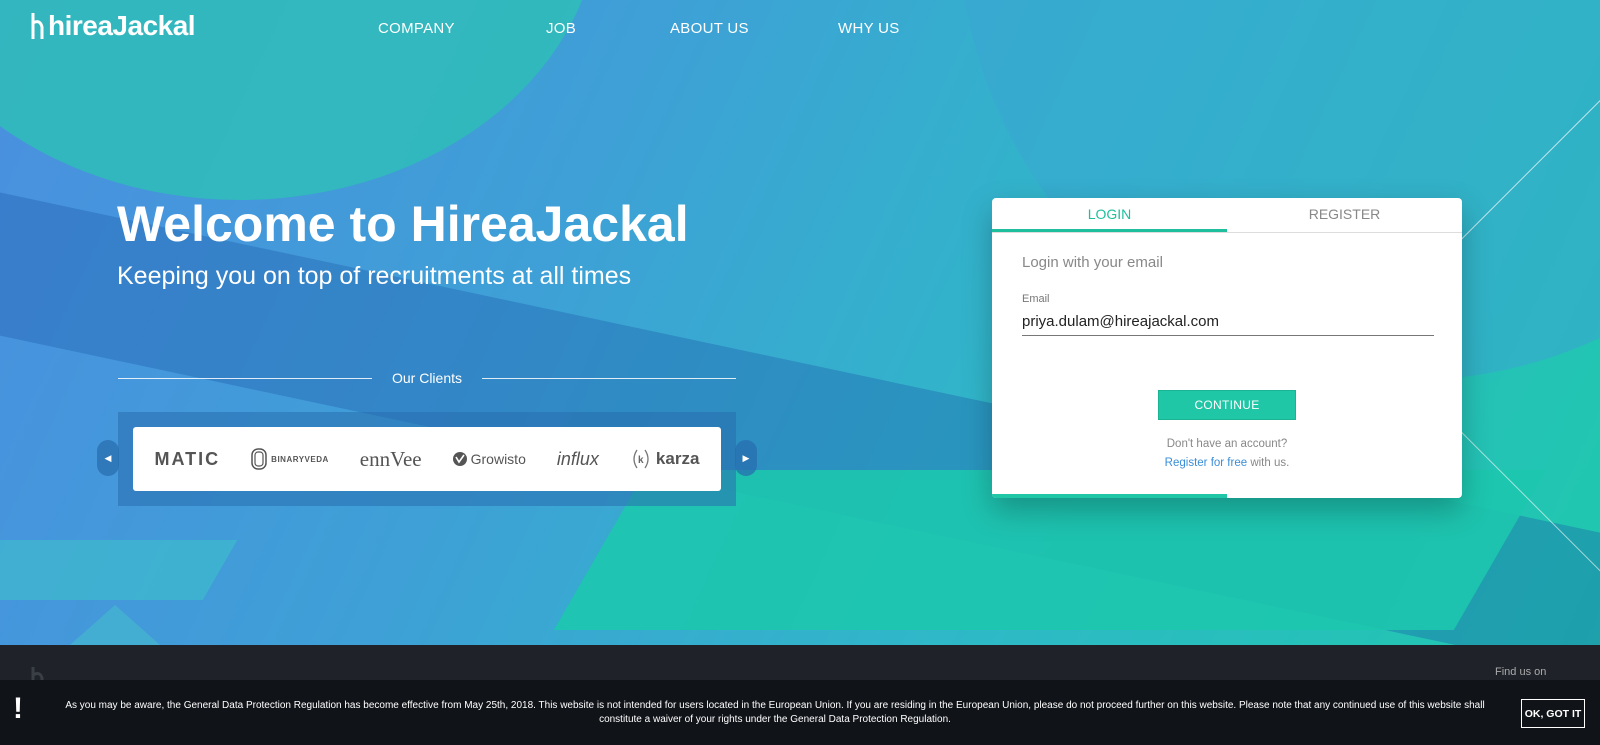 The width and height of the screenshot is (1600, 745). Describe the element at coordinates (416, 28) in the screenshot. I see `nav-company: COMPANY` at that location.